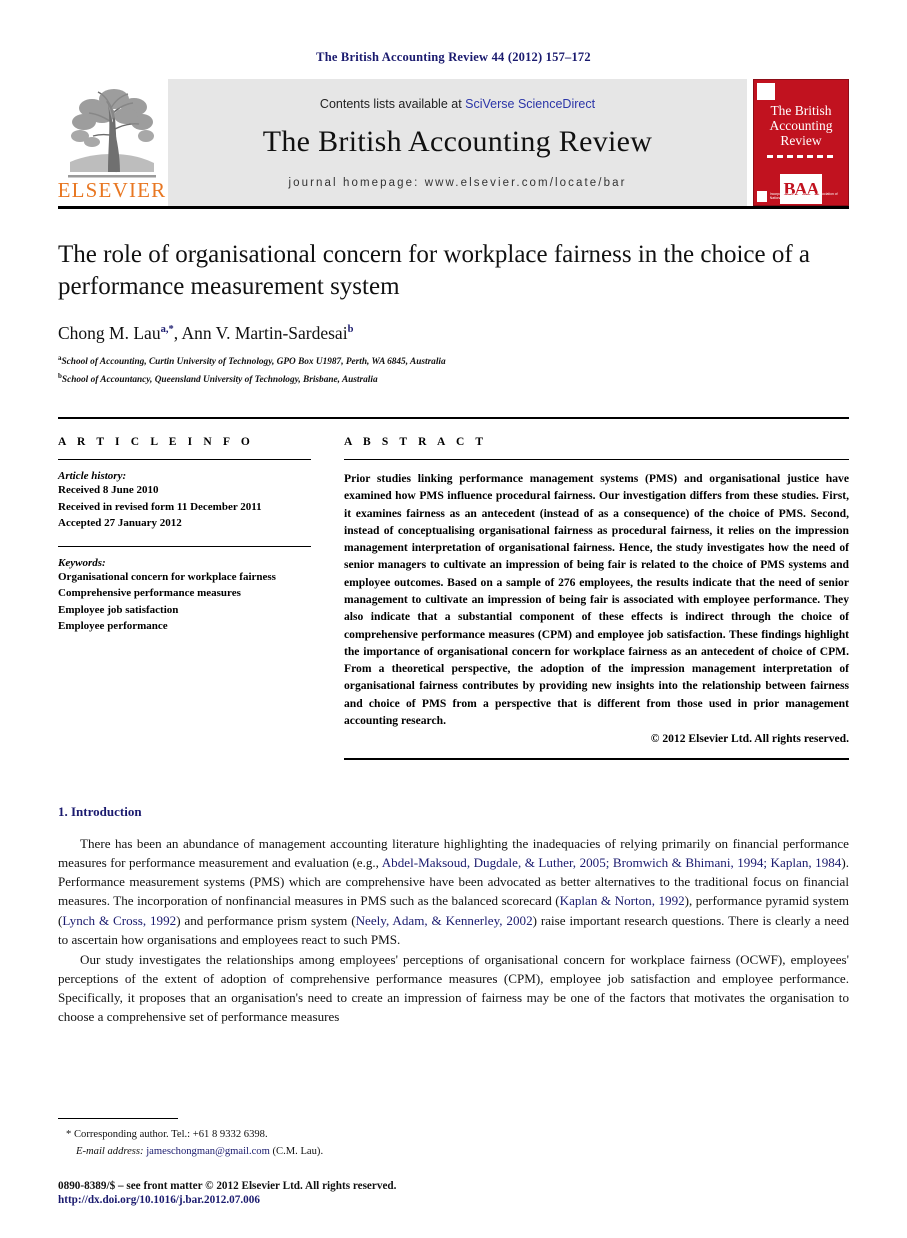  I want to click on citation-link: Neely, Adam, & Kennerley, 2002, so click(444, 920).